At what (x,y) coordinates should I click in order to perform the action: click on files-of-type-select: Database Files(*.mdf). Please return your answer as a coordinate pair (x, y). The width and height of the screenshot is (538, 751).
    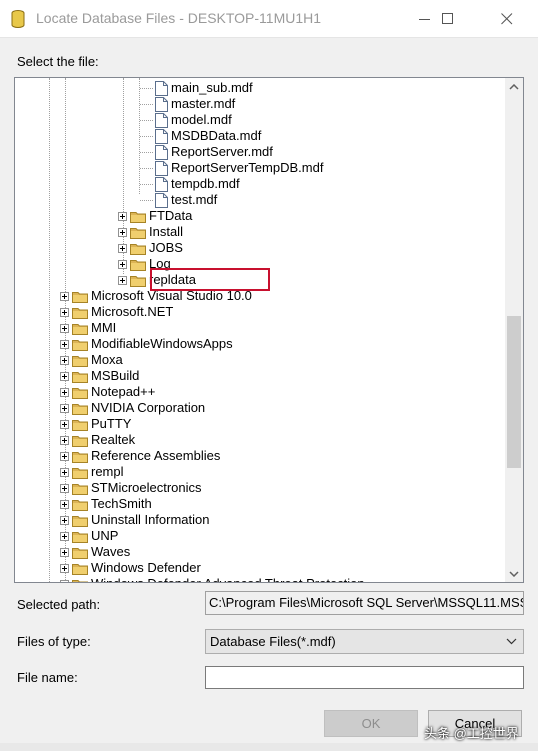
    Looking at the image, I should click on (364, 641).